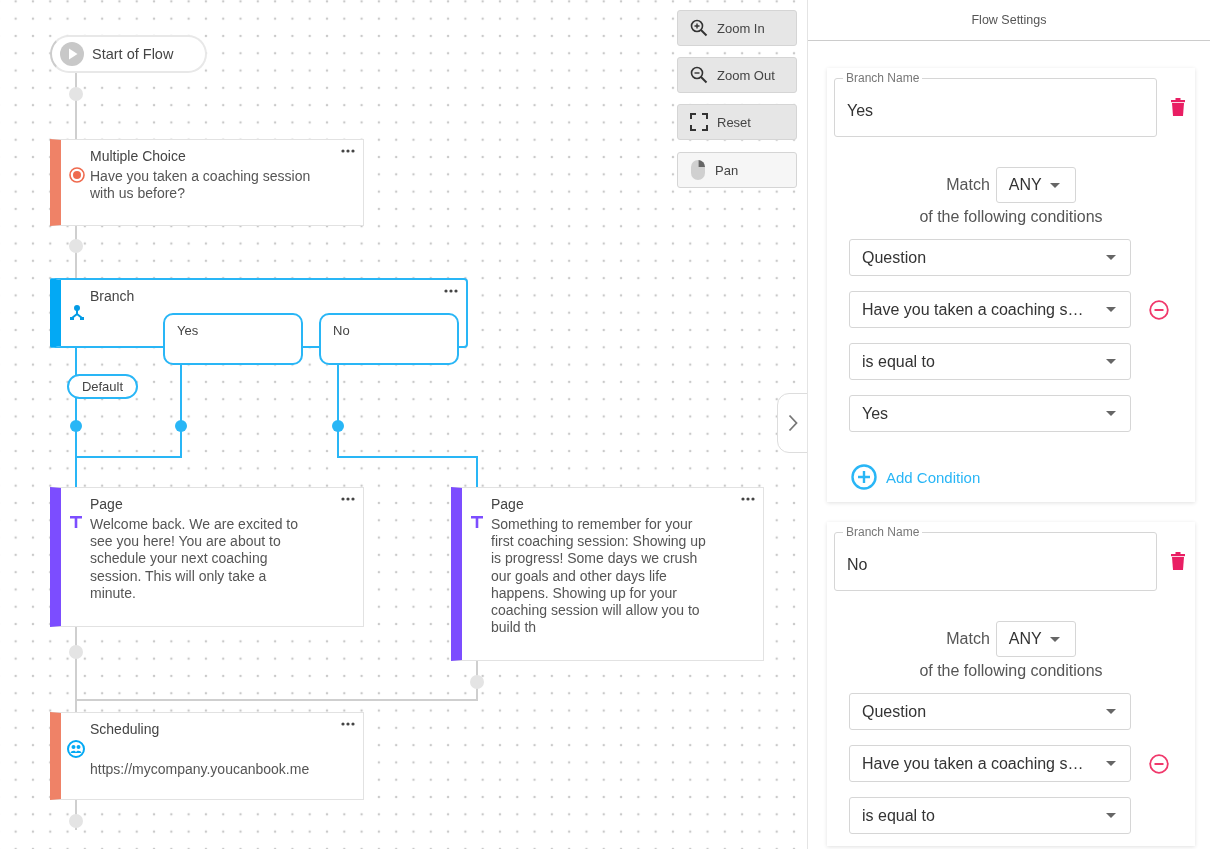 This screenshot has width=1210, height=849. I want to click on branch-path: Yes, so click(233, 339).